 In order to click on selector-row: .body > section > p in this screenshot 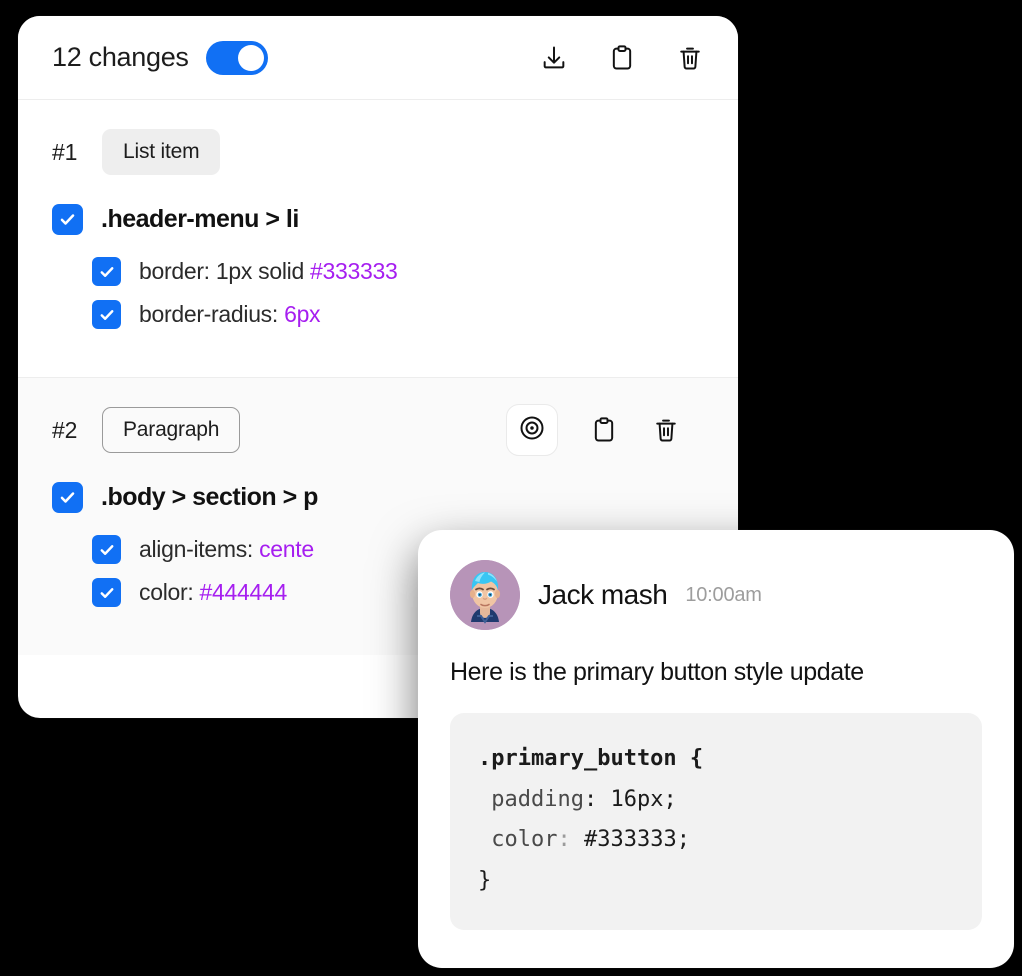, I will do `click(378, 497)`.